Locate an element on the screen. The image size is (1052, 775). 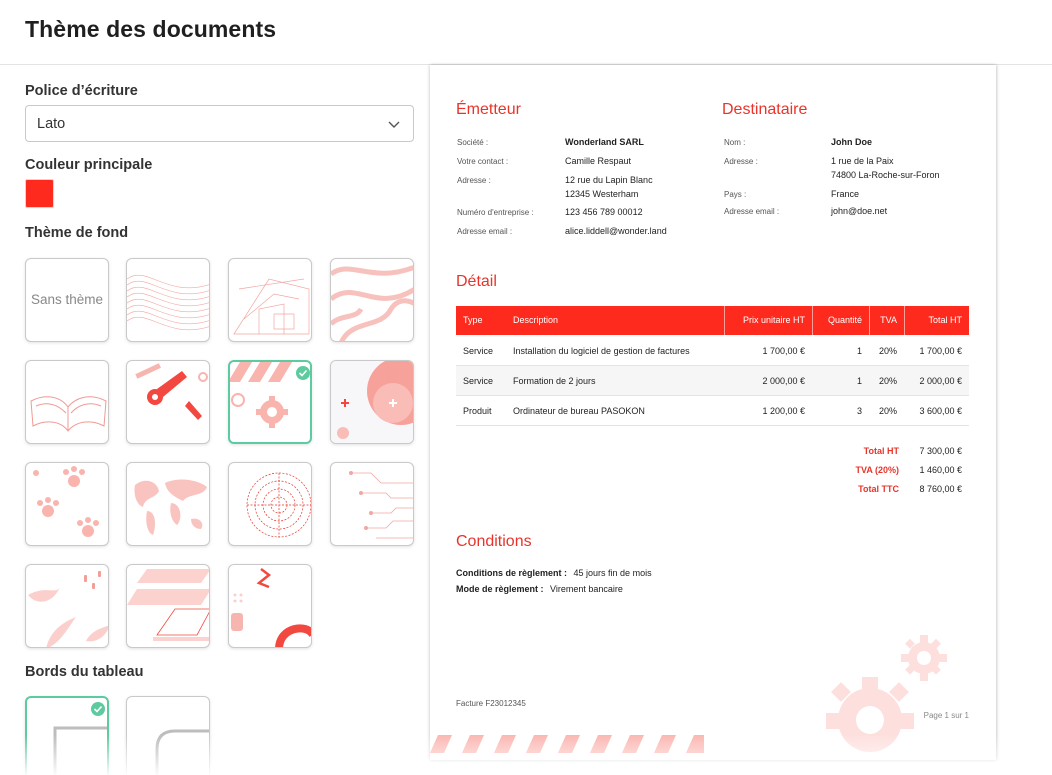
payment-mode-label: Mode de règlement : is located at coordinates (500, 589).